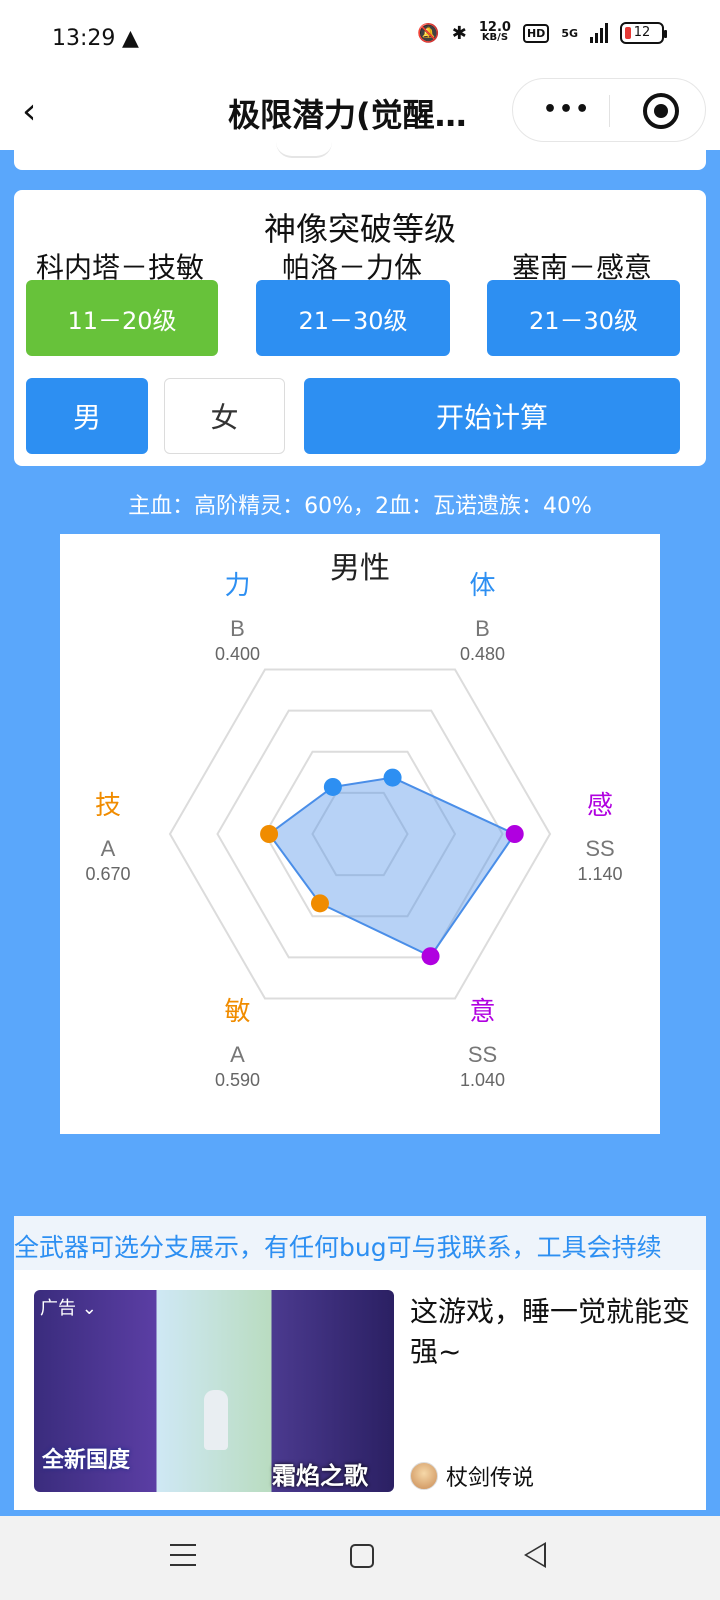  What do you see at coordinates (224, 416) in the screenshot?
I see `female-button: 女` at bounding box center [224, 416].